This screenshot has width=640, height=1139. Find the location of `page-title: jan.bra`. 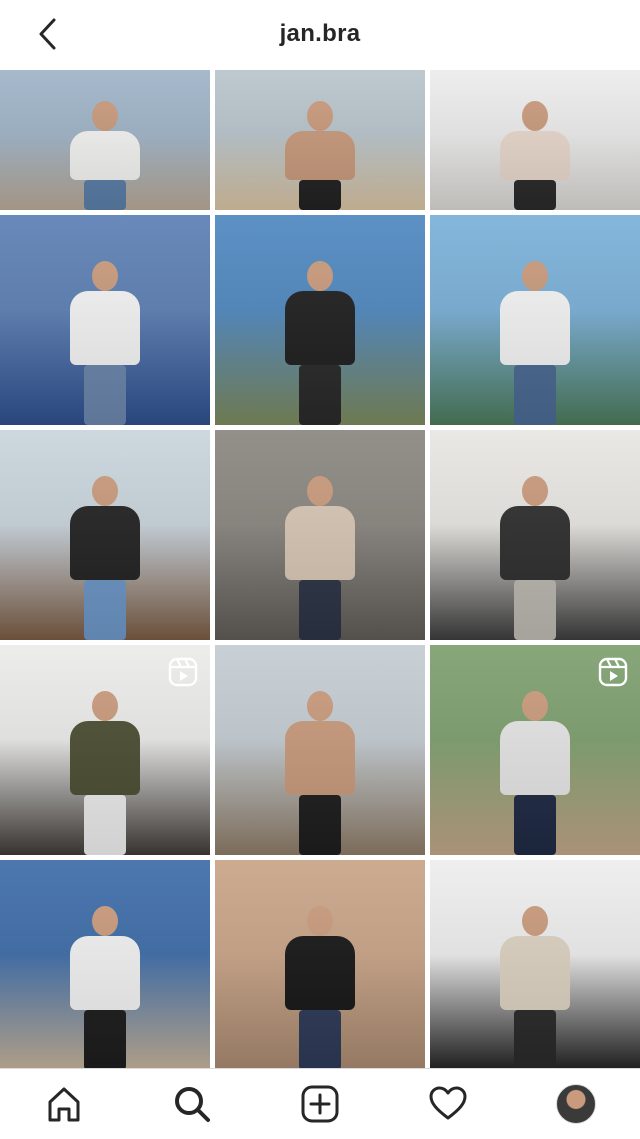

page-title: jan.bra is located at coordinates (320, 33).